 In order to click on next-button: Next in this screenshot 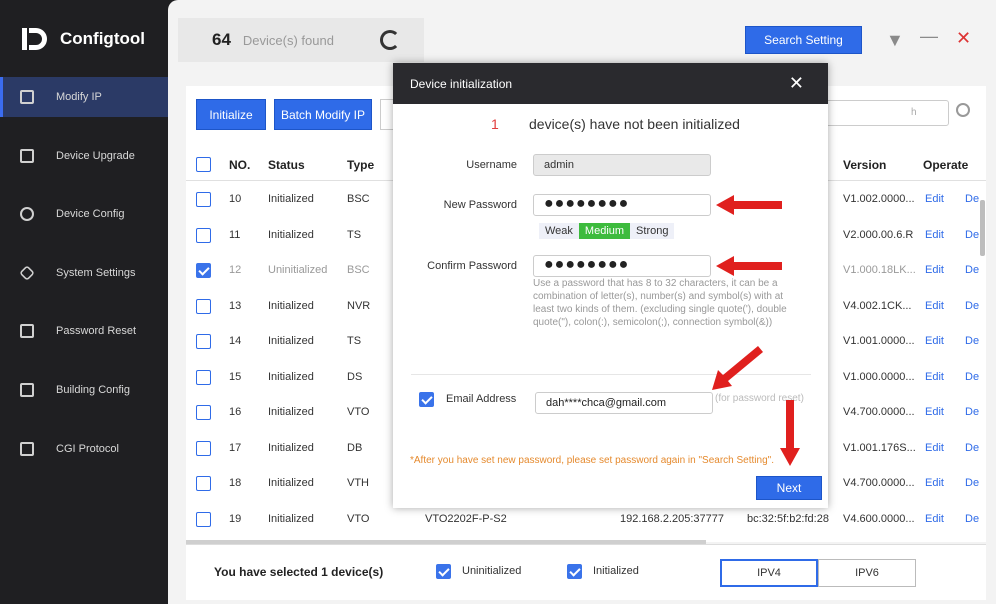, I will do `click(789, 488)`.